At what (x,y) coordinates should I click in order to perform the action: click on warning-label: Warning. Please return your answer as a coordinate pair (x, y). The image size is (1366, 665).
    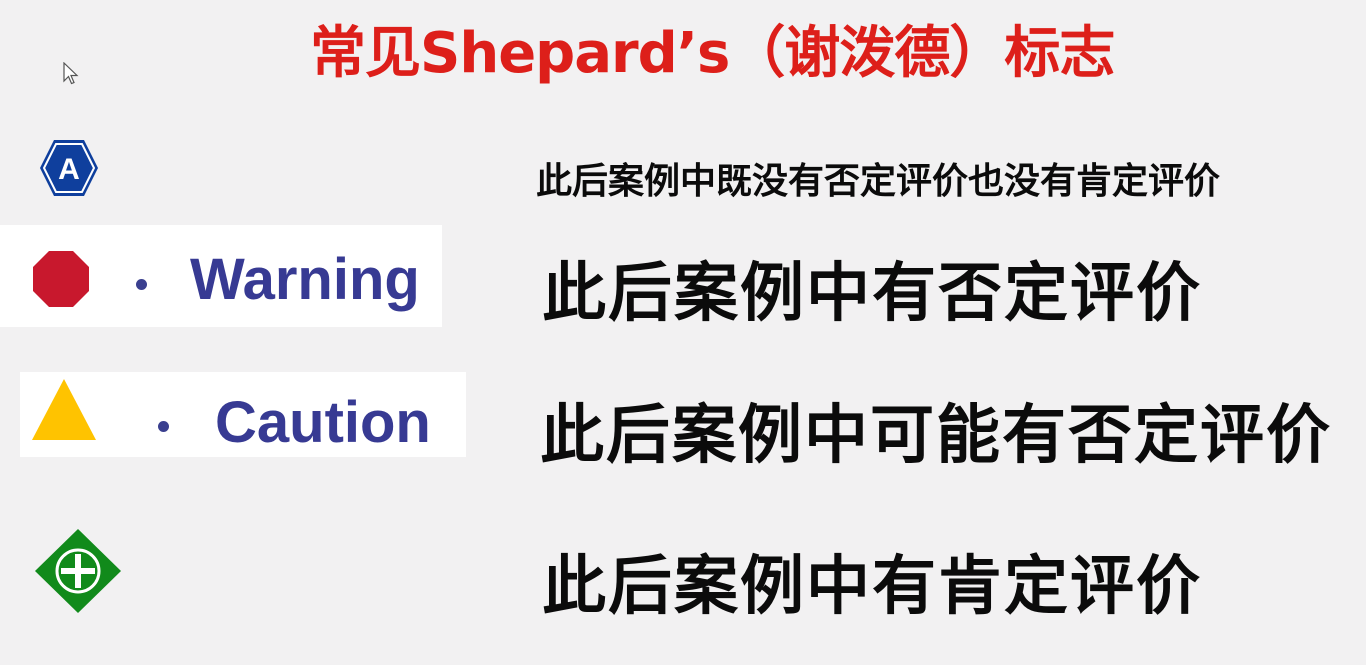
    Looking at the image, I should click on (305, 279).